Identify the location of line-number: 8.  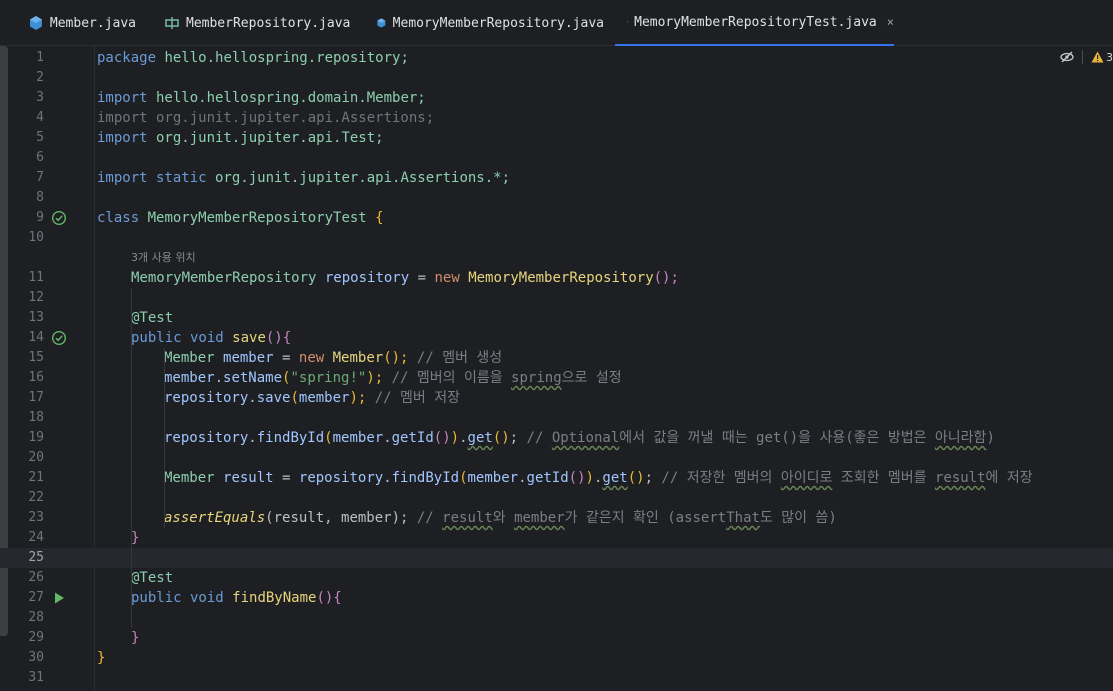
(40, 197).